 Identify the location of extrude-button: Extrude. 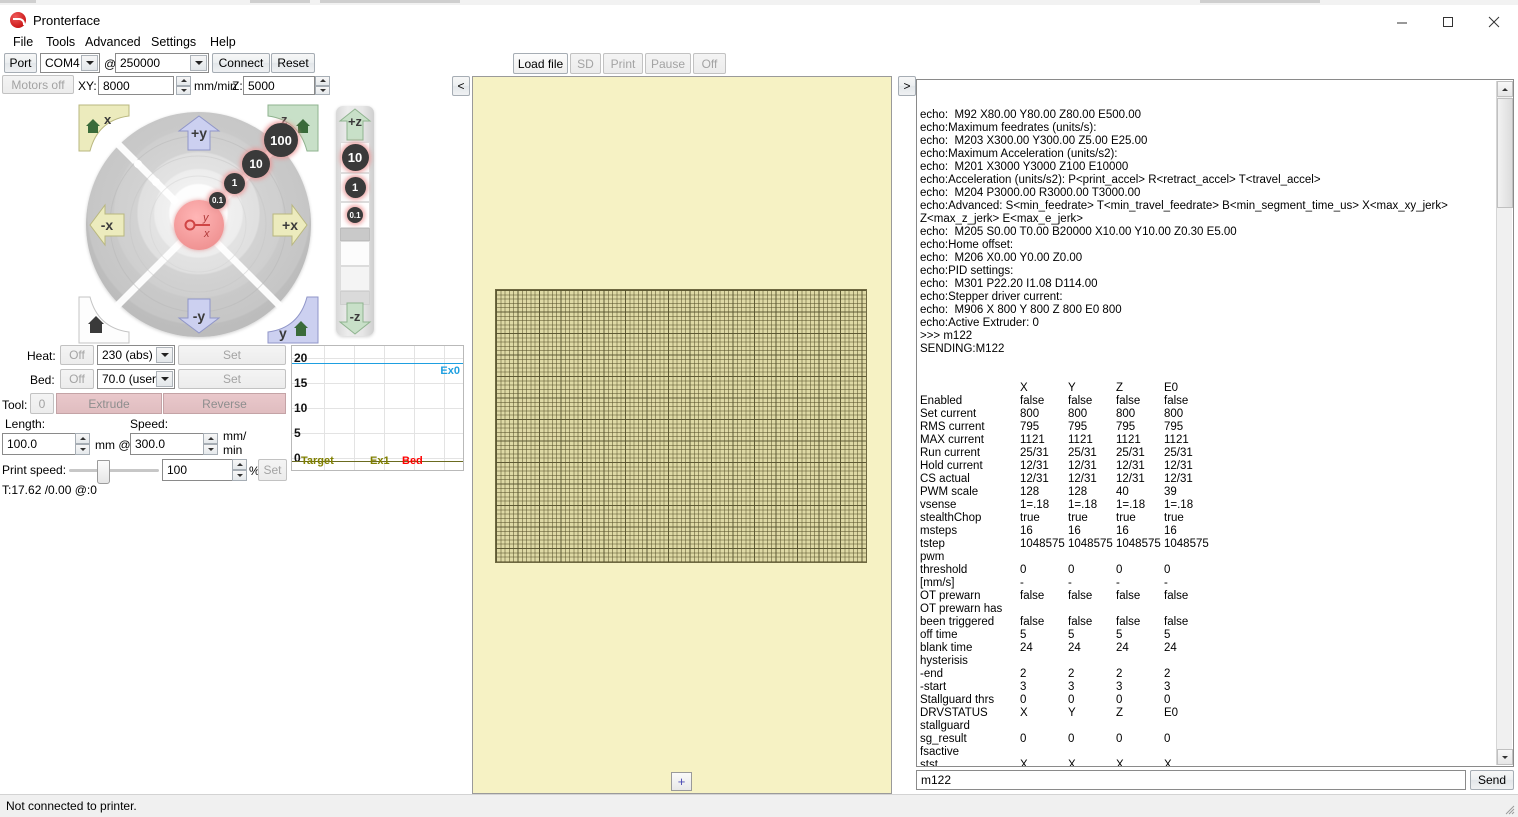
(109, 403).